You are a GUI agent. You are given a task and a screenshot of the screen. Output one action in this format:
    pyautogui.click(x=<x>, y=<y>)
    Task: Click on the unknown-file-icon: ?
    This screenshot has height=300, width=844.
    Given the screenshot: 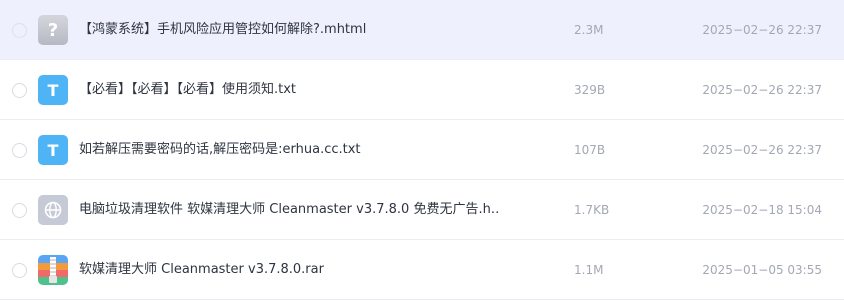 What is the action you would take?
    pyautogui.click(x=53, y=30)
    